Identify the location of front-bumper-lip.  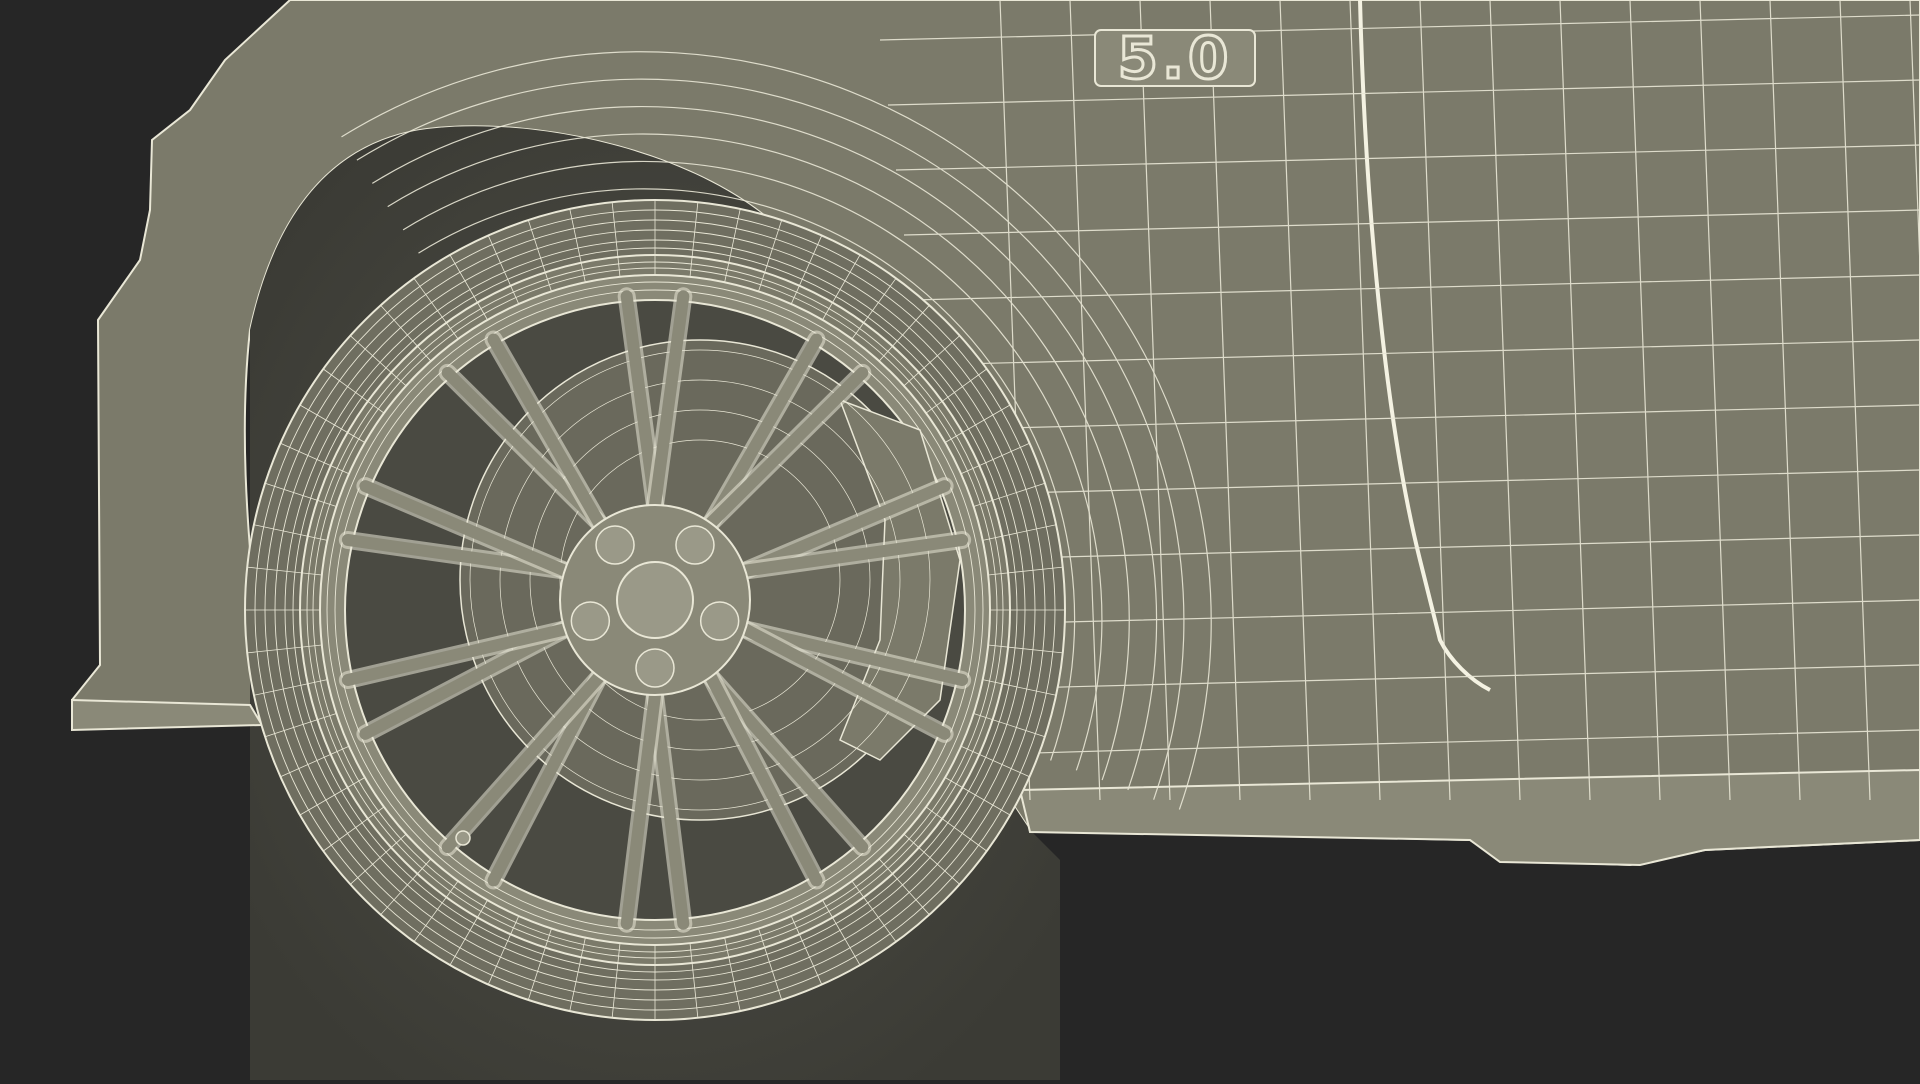
(167, 715).